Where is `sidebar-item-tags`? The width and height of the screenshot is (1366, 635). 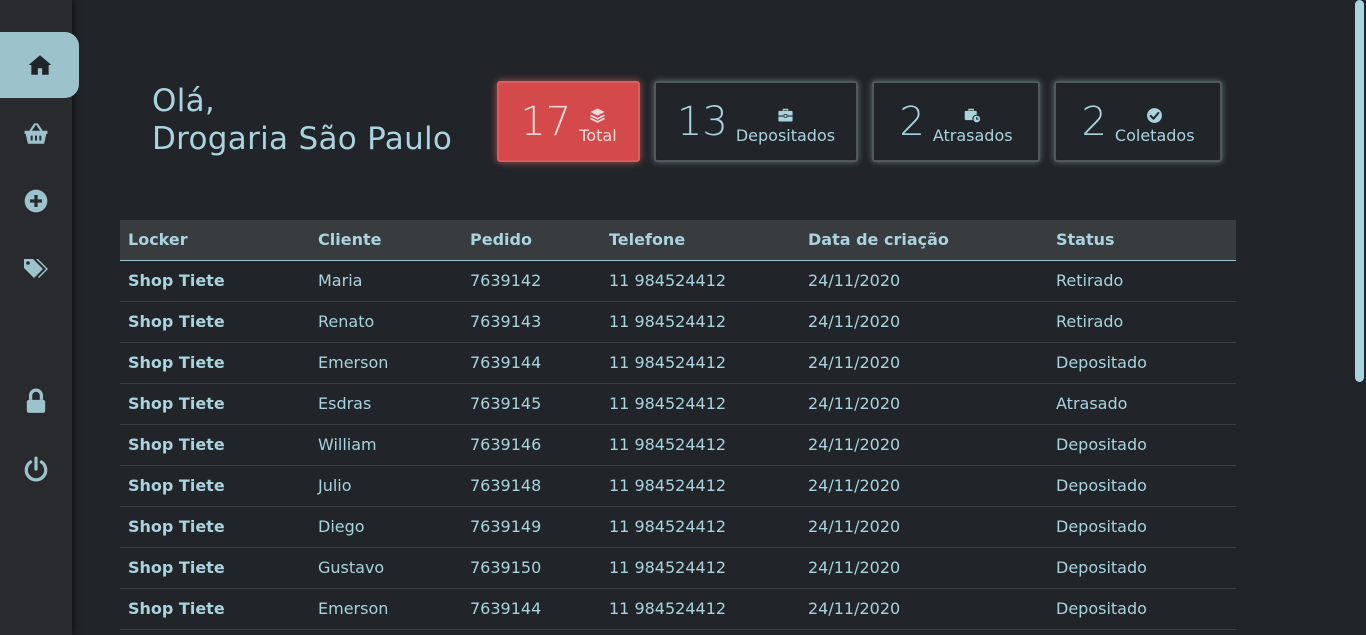 sidebar-item-tags is located at coordinates (36, 269).